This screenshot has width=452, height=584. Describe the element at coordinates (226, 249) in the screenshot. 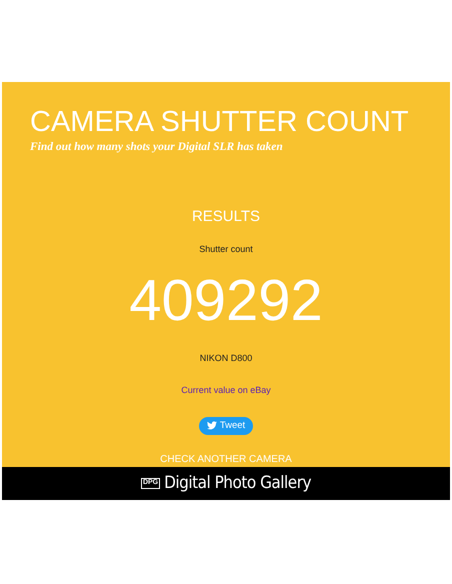

I see `shutter-count-label: Shutter count` at that location.